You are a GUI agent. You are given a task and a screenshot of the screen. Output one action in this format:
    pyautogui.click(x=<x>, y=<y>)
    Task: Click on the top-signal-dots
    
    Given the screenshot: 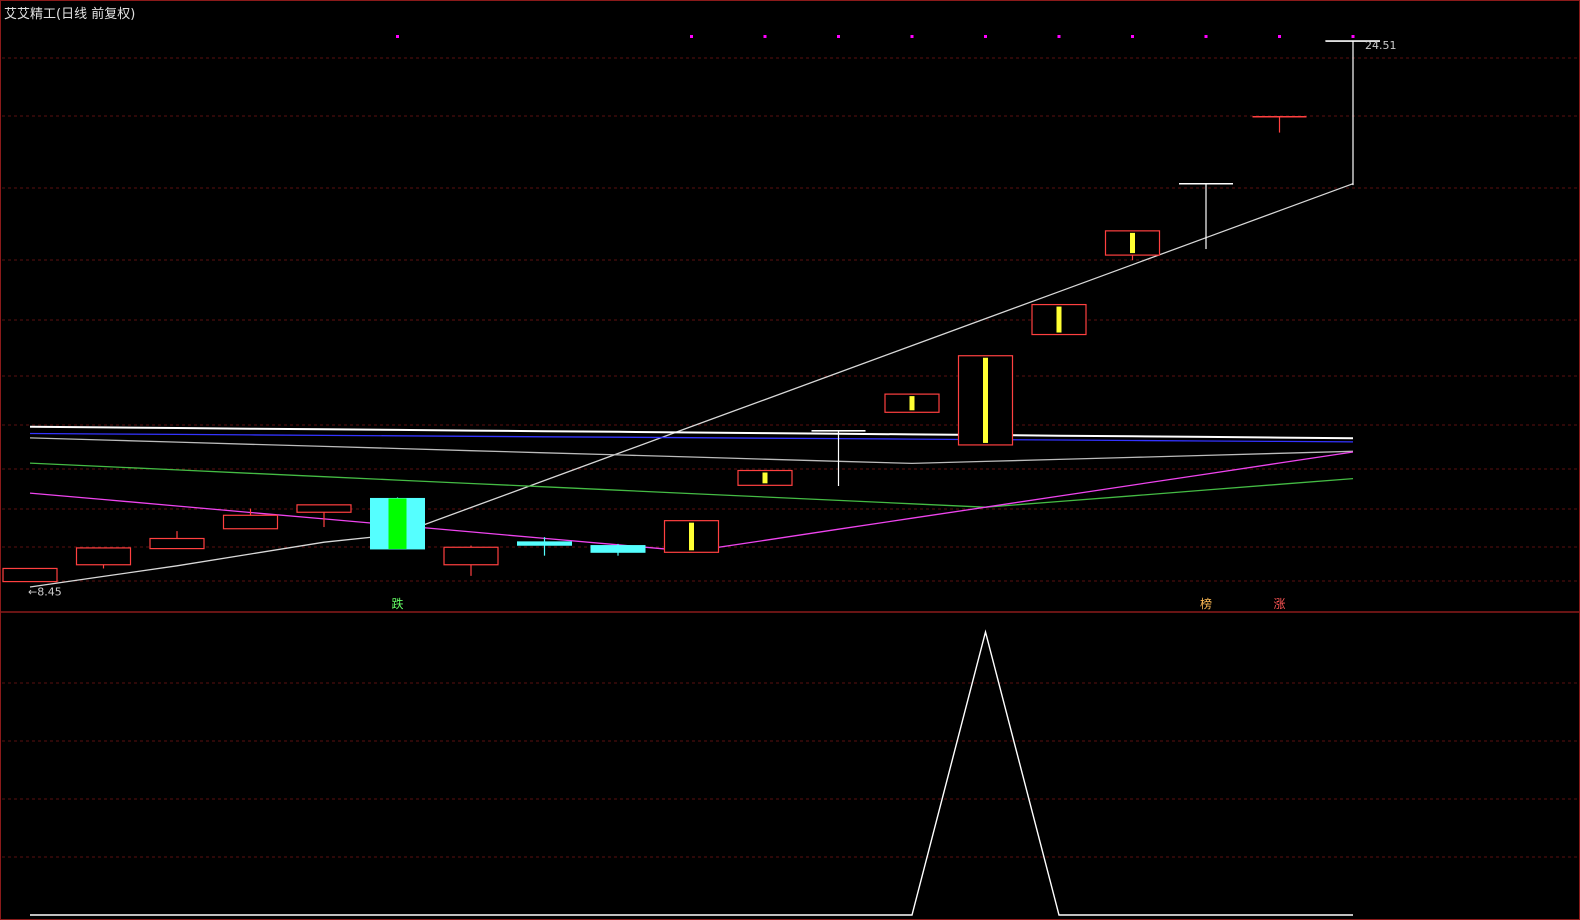 What is the action you would take?
    pyautogui.click(x=875, y=36)
    